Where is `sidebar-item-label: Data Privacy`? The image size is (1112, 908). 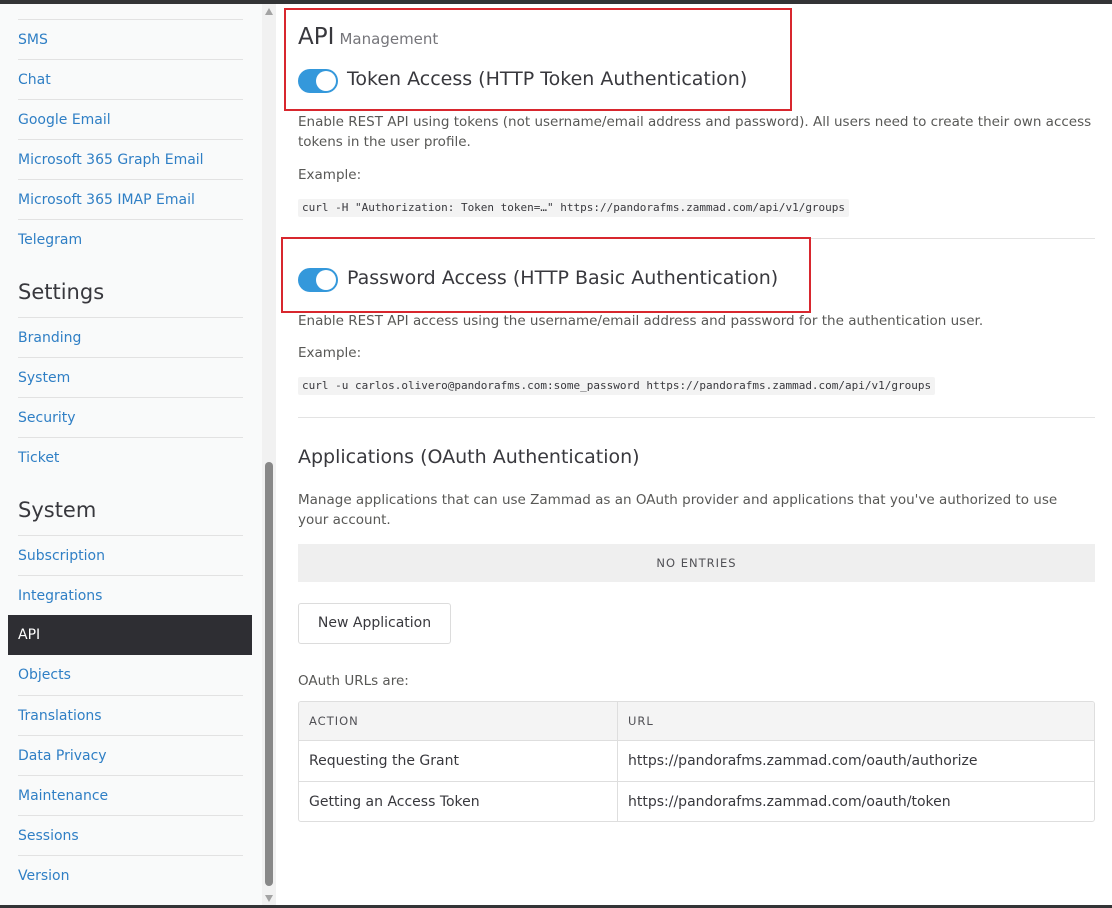
sidebar-item-label: Data Privacy is located at coordinates (62, 756).